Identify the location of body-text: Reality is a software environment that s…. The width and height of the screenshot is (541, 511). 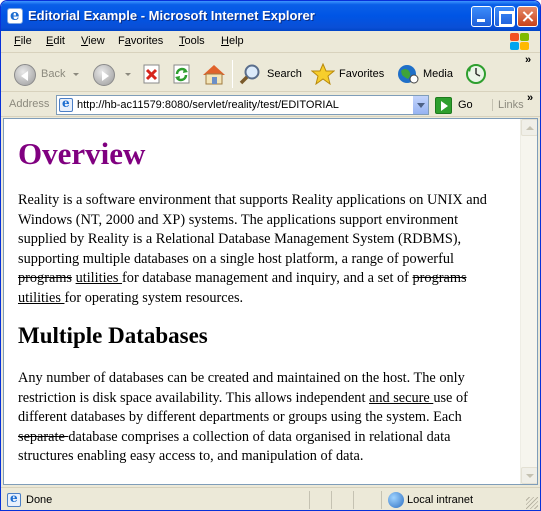
(252, 200).